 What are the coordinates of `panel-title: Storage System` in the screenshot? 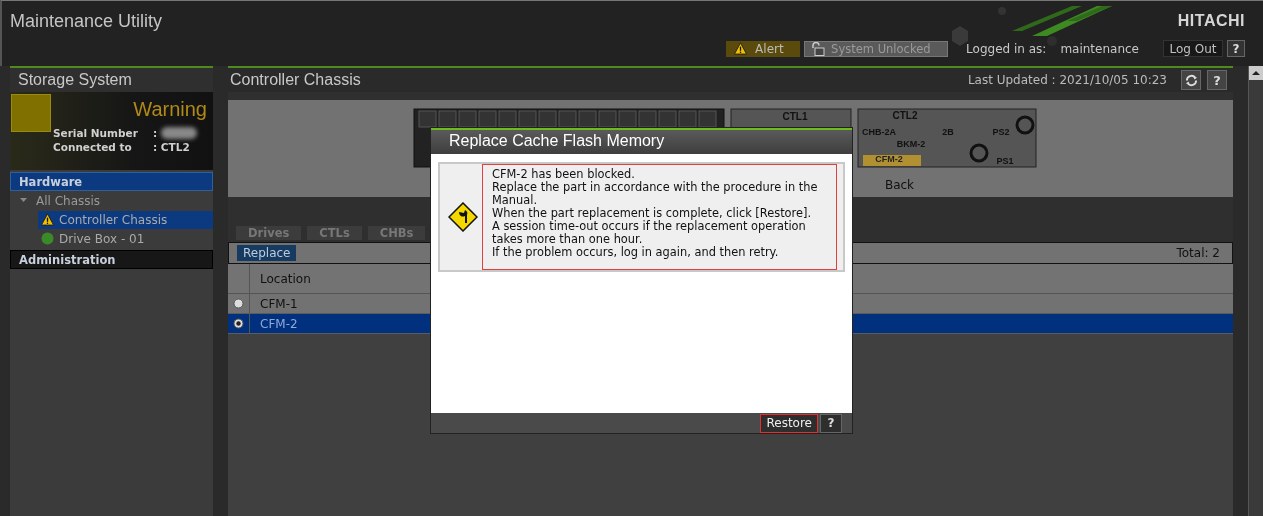 It's located at (111, 80).